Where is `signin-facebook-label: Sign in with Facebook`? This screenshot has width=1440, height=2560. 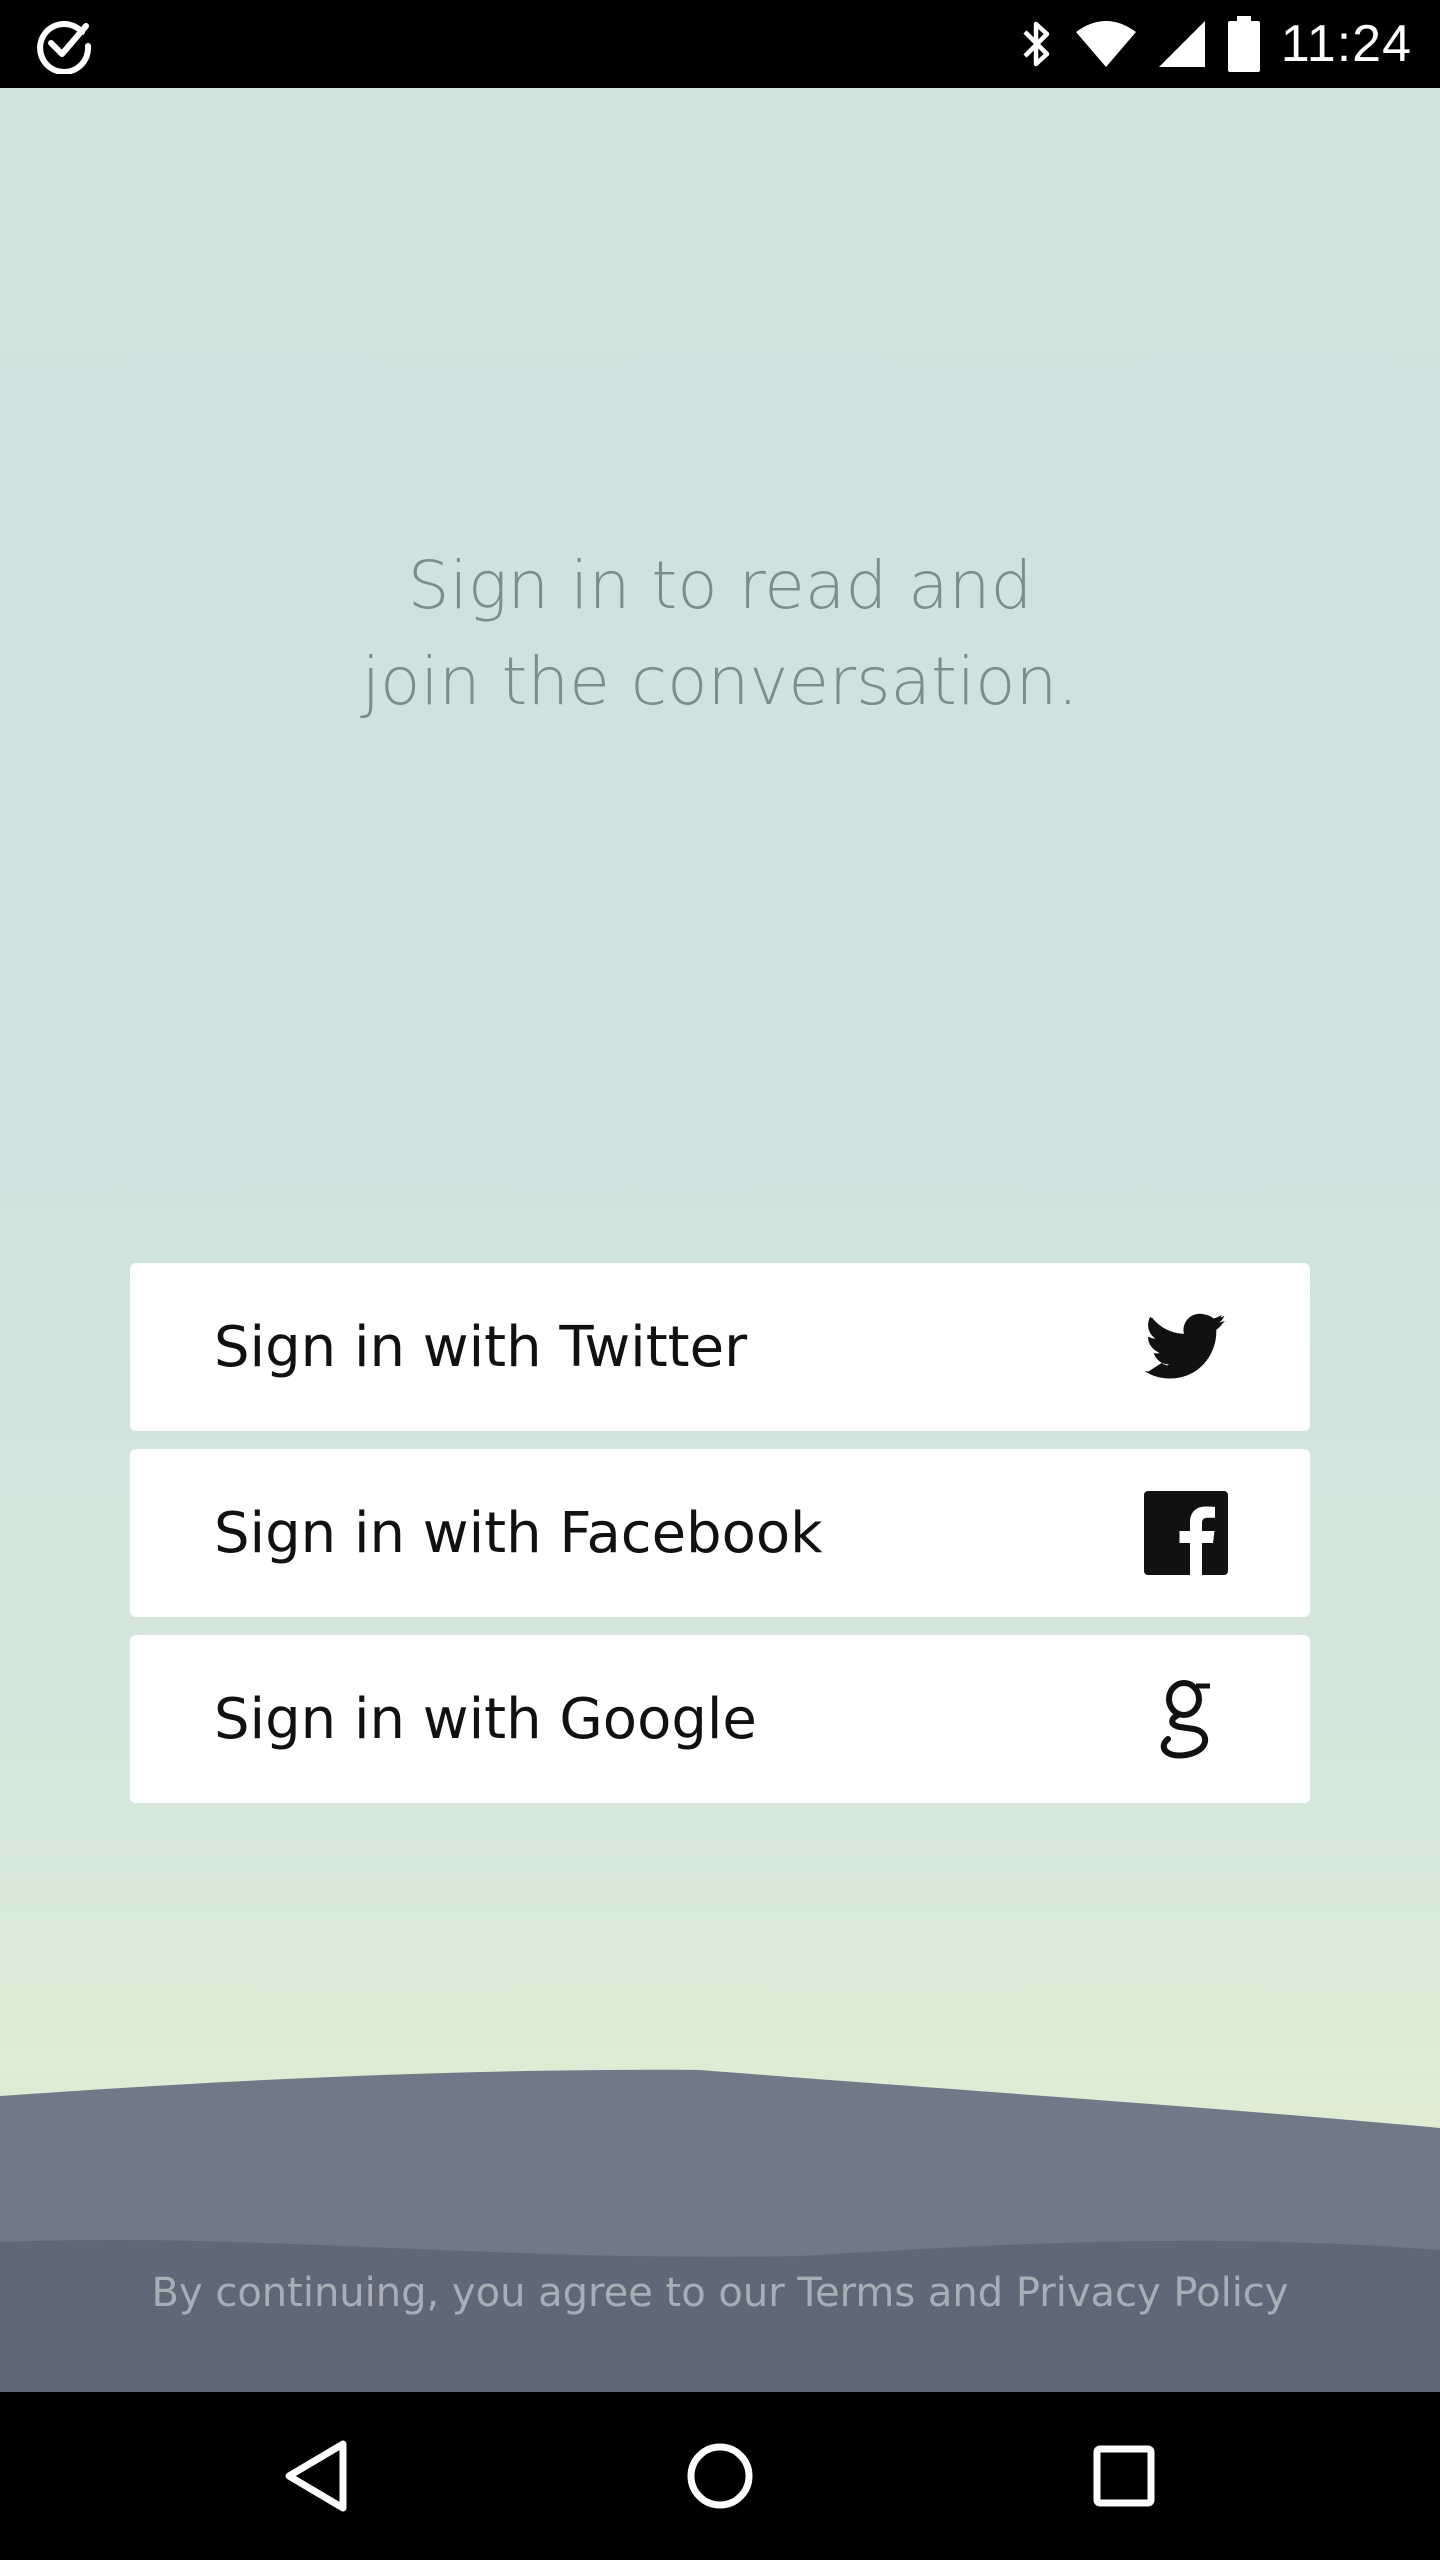
signin-facebook-label: Sign in with Facebook is located at coordinates (518, 1533).